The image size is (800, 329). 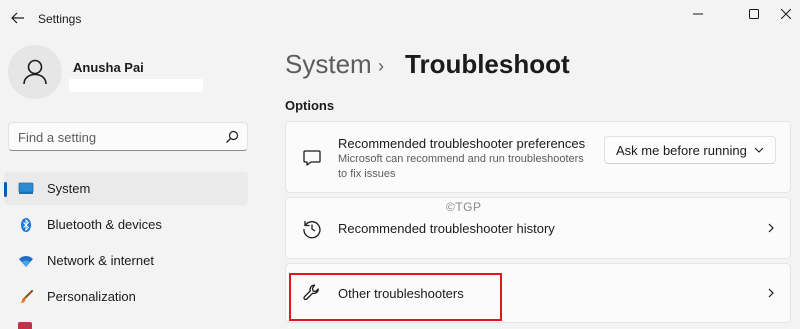 What do you see at coordinates (462, 143) in the screenshot?
I see `card-title: Recommended troubleshooter preferences` at bounding box center [462, 143].